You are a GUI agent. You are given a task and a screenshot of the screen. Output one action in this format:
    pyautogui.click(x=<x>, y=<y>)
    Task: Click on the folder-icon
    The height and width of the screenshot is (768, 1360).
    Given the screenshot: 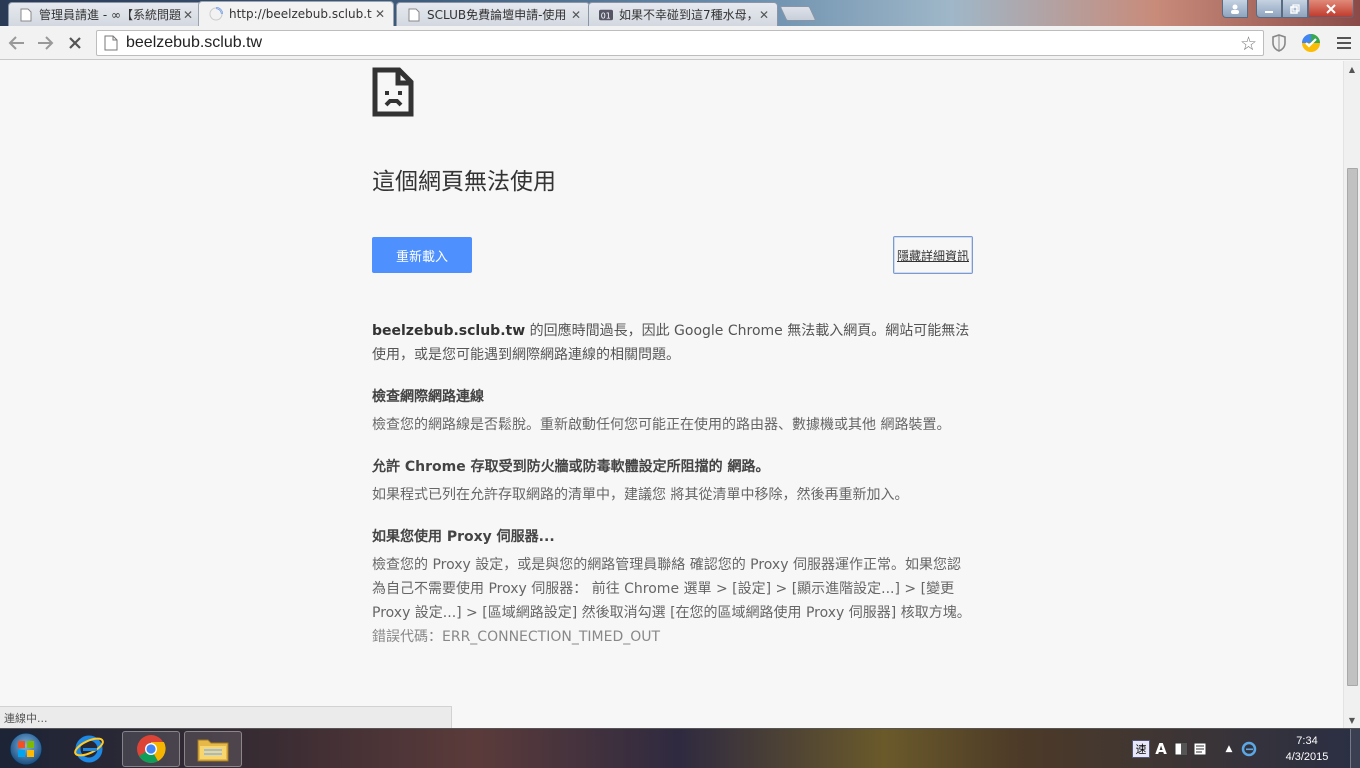 What is the action you would take?
    pyautogui.click(x=213, y=750)
    